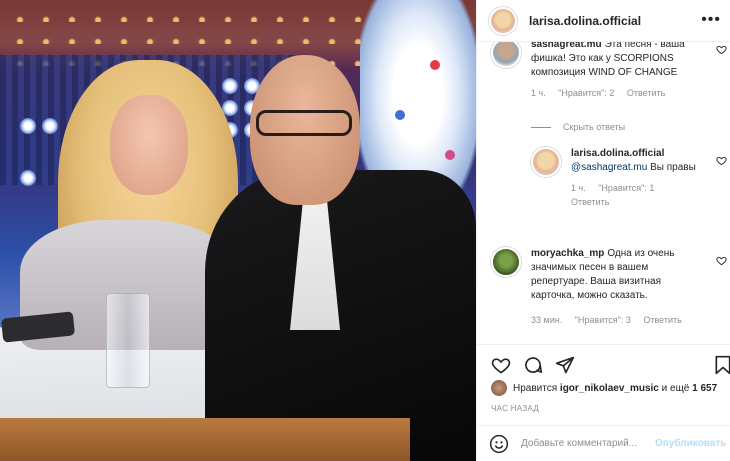  Describe the element at coordinates (675, 388) in the screenshot. I see `likes-middle: и ещё` at that location.